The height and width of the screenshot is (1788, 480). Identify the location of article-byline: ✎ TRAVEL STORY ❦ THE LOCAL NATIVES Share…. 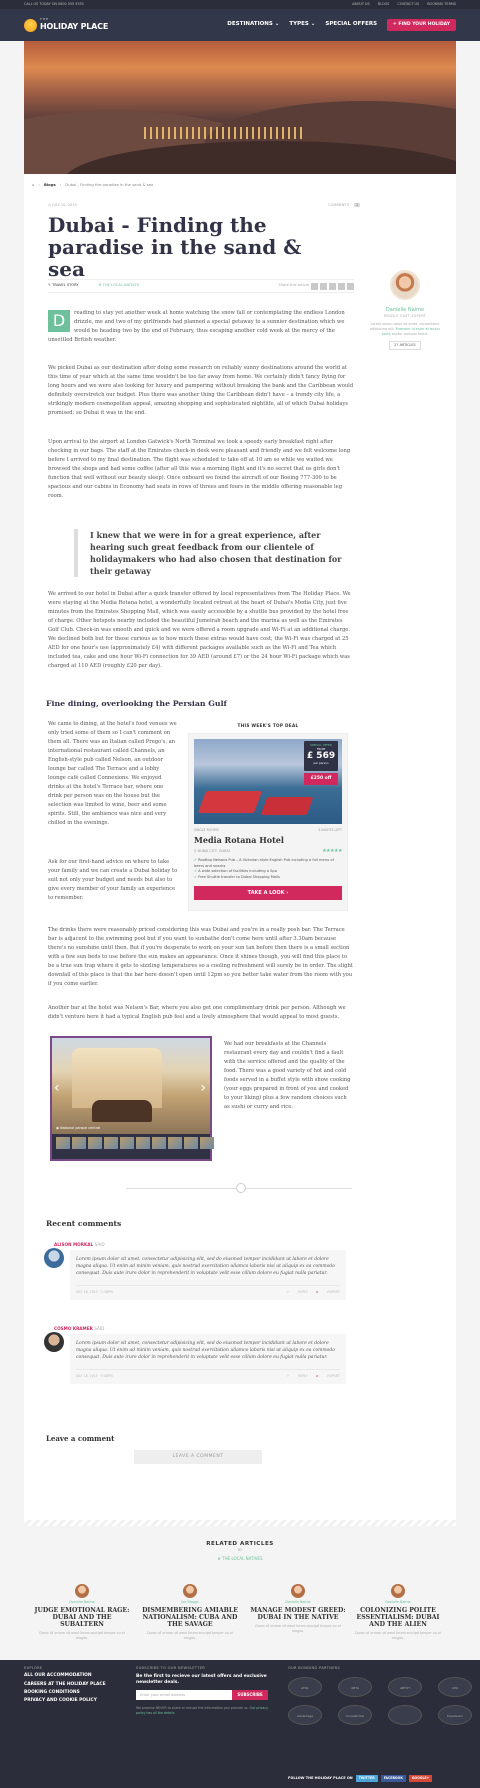
(201, 286).